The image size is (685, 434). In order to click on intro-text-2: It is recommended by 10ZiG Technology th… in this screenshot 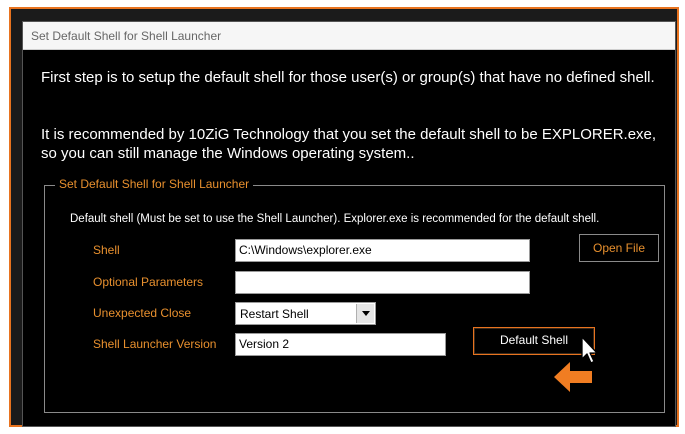, I will do `click(349, 144)`.